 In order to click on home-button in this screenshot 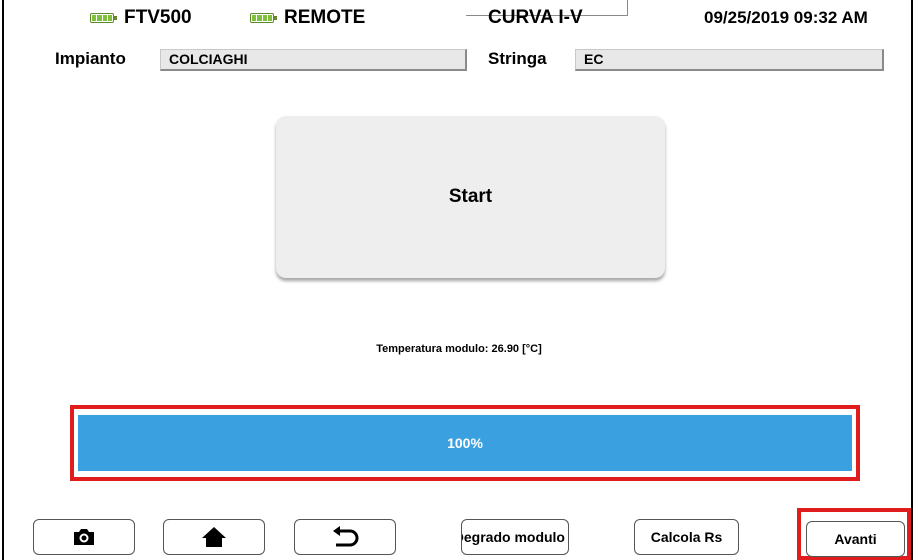, I will do `click(214, 537)`.